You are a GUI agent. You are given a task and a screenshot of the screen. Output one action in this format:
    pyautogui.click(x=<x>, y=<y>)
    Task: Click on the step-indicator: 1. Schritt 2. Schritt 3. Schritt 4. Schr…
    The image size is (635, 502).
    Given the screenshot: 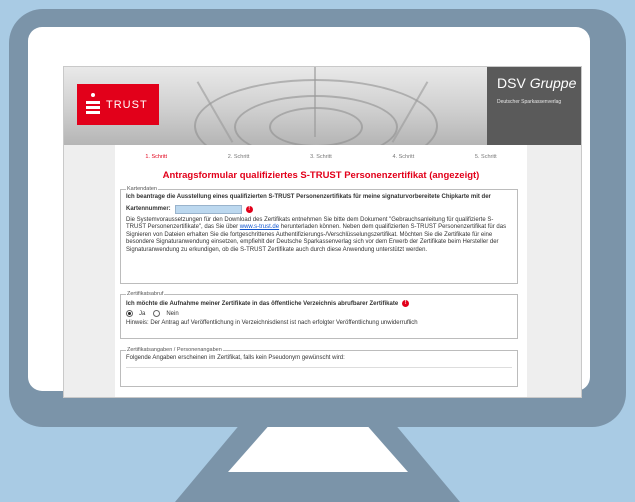 What is the action you would take?
    pyautogui.click(x=321, y=157)
    